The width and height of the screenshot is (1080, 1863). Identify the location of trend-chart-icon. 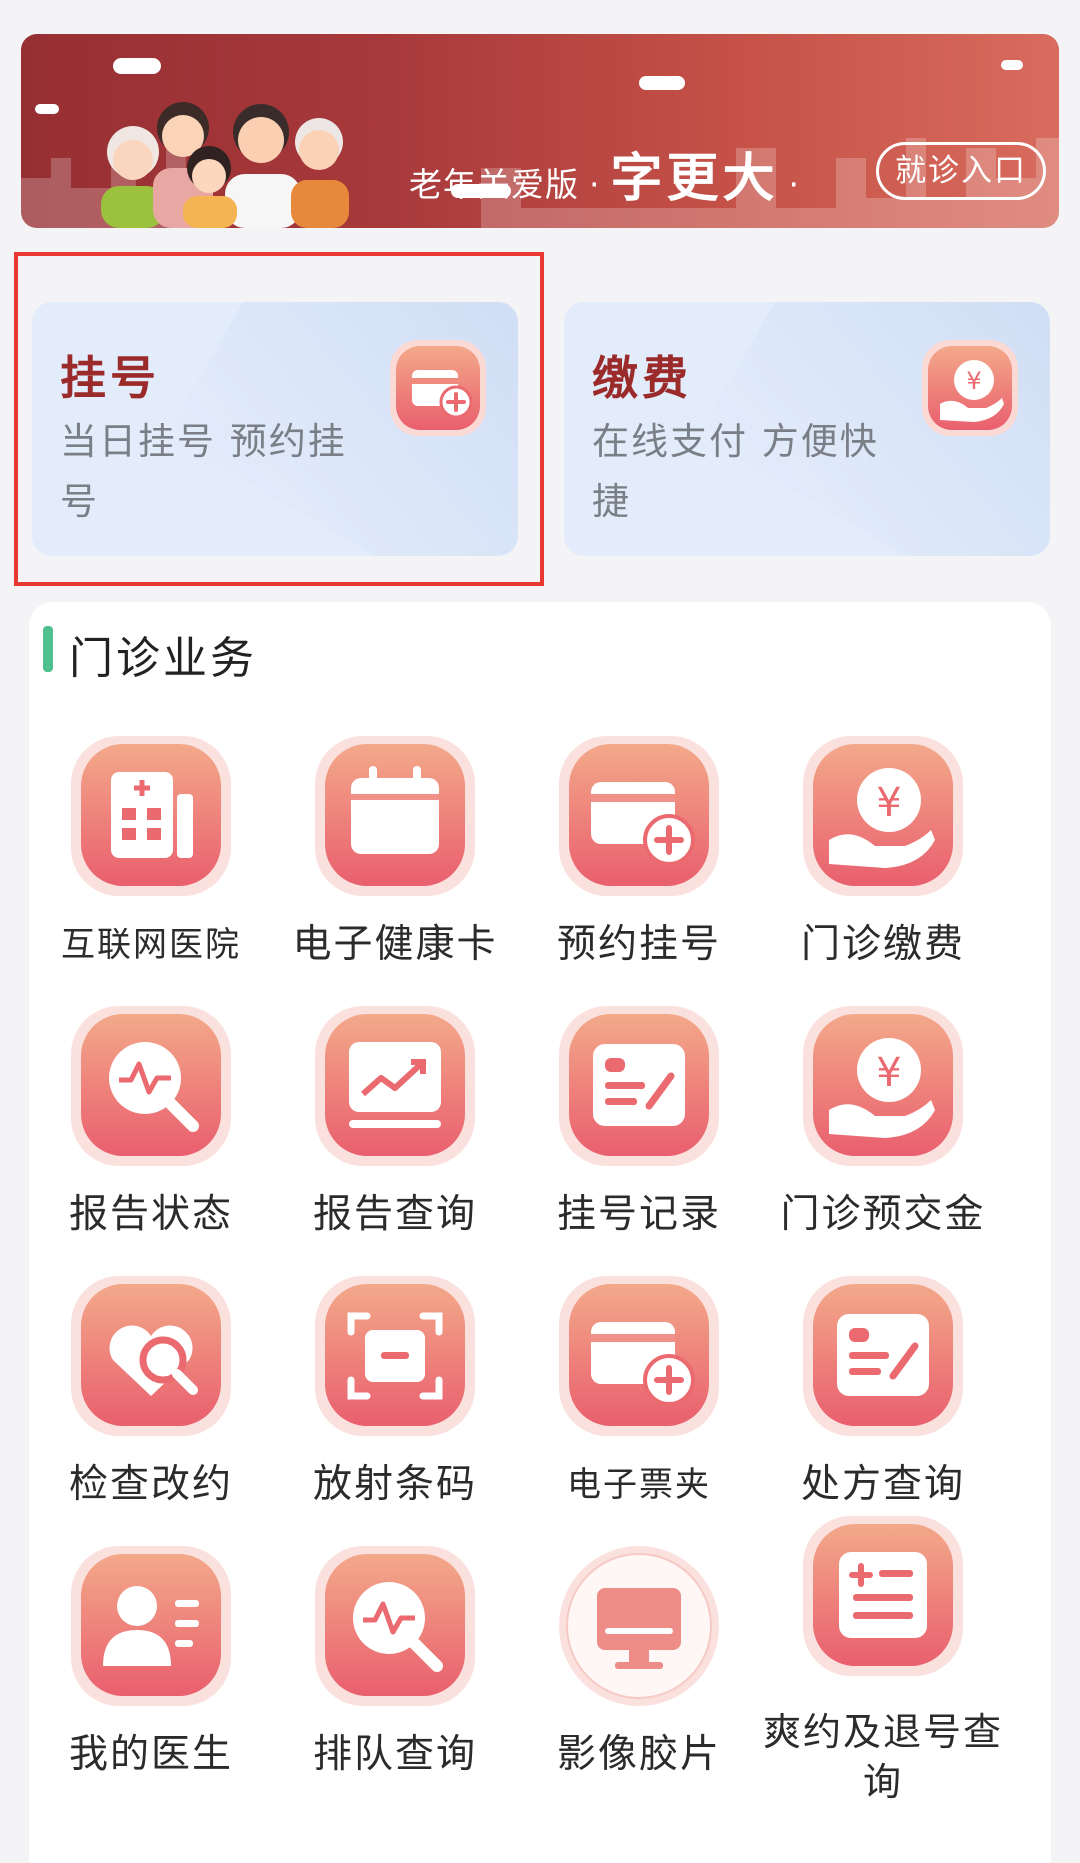
(395, 1086).